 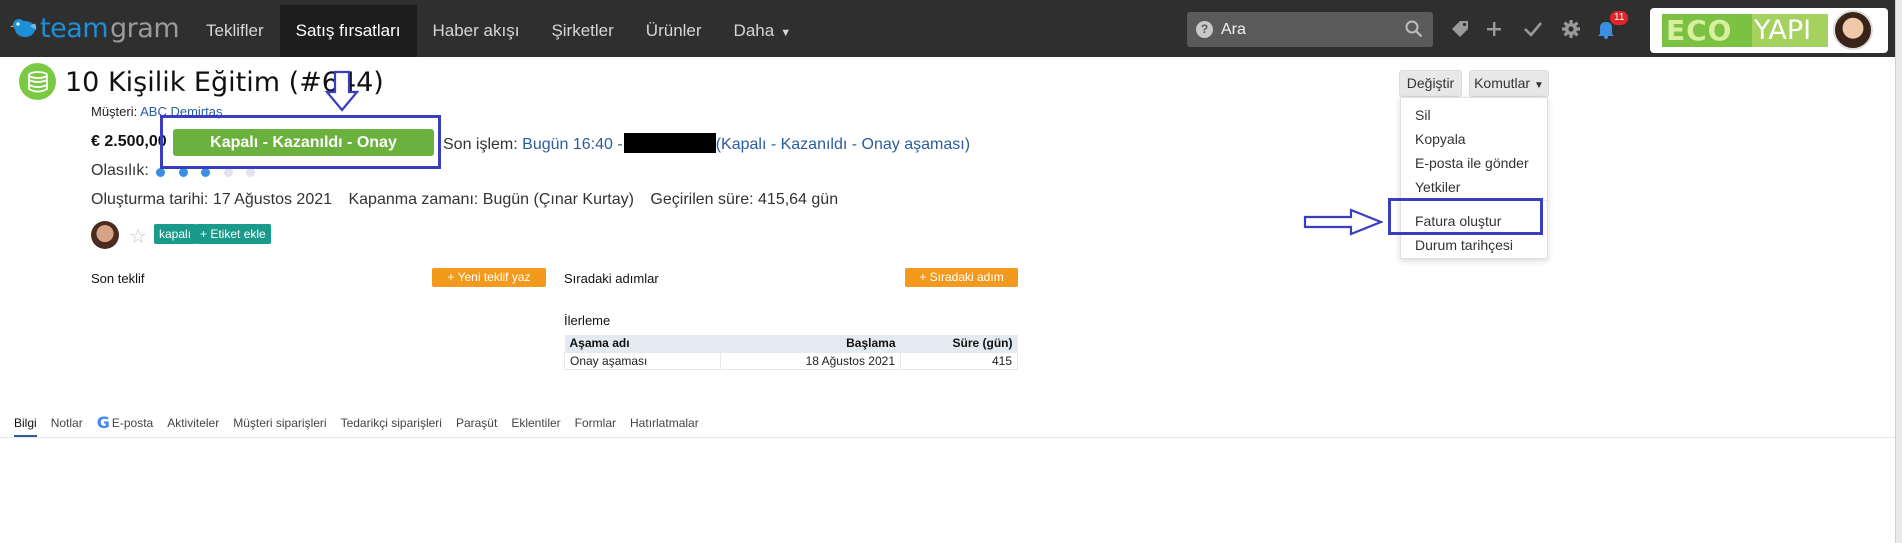 What do you see at coordinates (611, 278) in the screenshot?
I see `next-steps-label: Sıradaki adımlar` at bounding box center [611, 278].